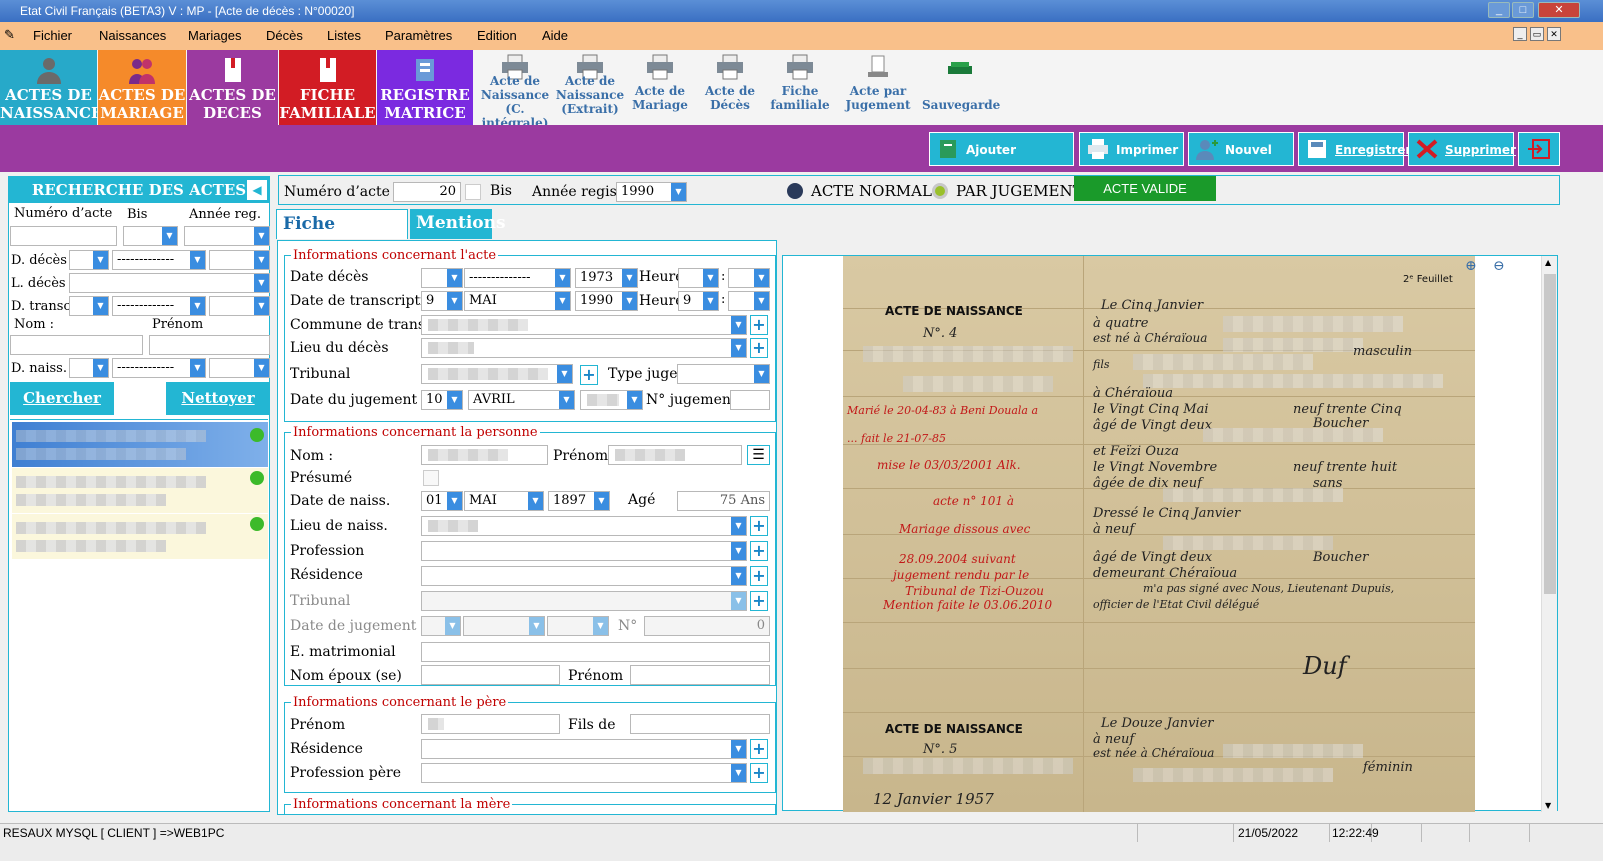  What do you see at coordinates (1550, 434) in the screenshot?
I see `scrollbar-thumb` at bounding box center [1550, 434].